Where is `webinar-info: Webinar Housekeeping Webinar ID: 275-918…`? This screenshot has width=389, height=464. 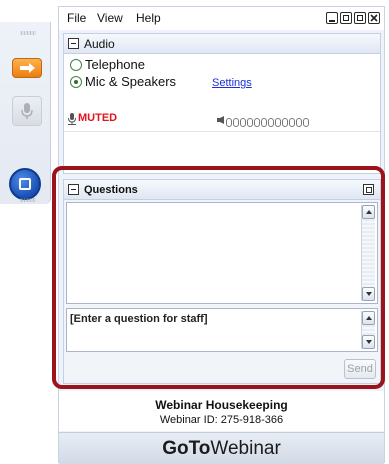
webinar-info: Webinar Housekeeping Webinar ID: 275-918… is located at coordinates (221, 411).